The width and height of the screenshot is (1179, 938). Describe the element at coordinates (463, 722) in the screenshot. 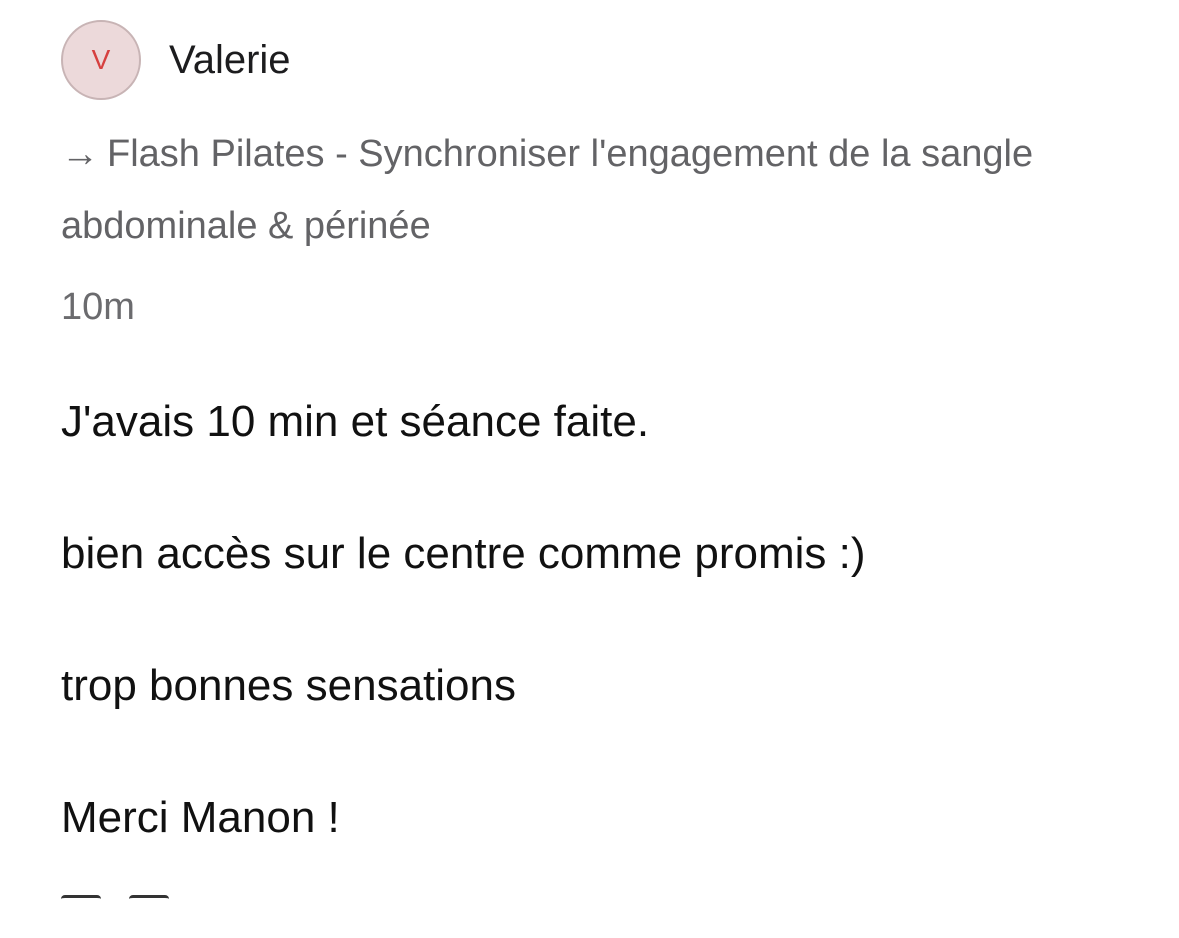

I see `message-line: trop bonnes sensations` at that location.